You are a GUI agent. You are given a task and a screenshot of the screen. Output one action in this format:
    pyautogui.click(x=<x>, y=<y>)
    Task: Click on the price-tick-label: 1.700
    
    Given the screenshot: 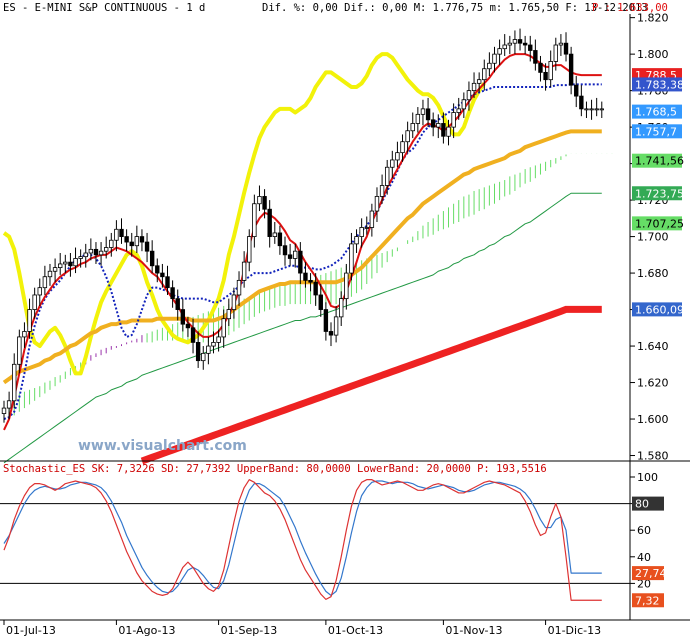 What is the action you would take?
    pyautogui.click(x=653, y=237)
    